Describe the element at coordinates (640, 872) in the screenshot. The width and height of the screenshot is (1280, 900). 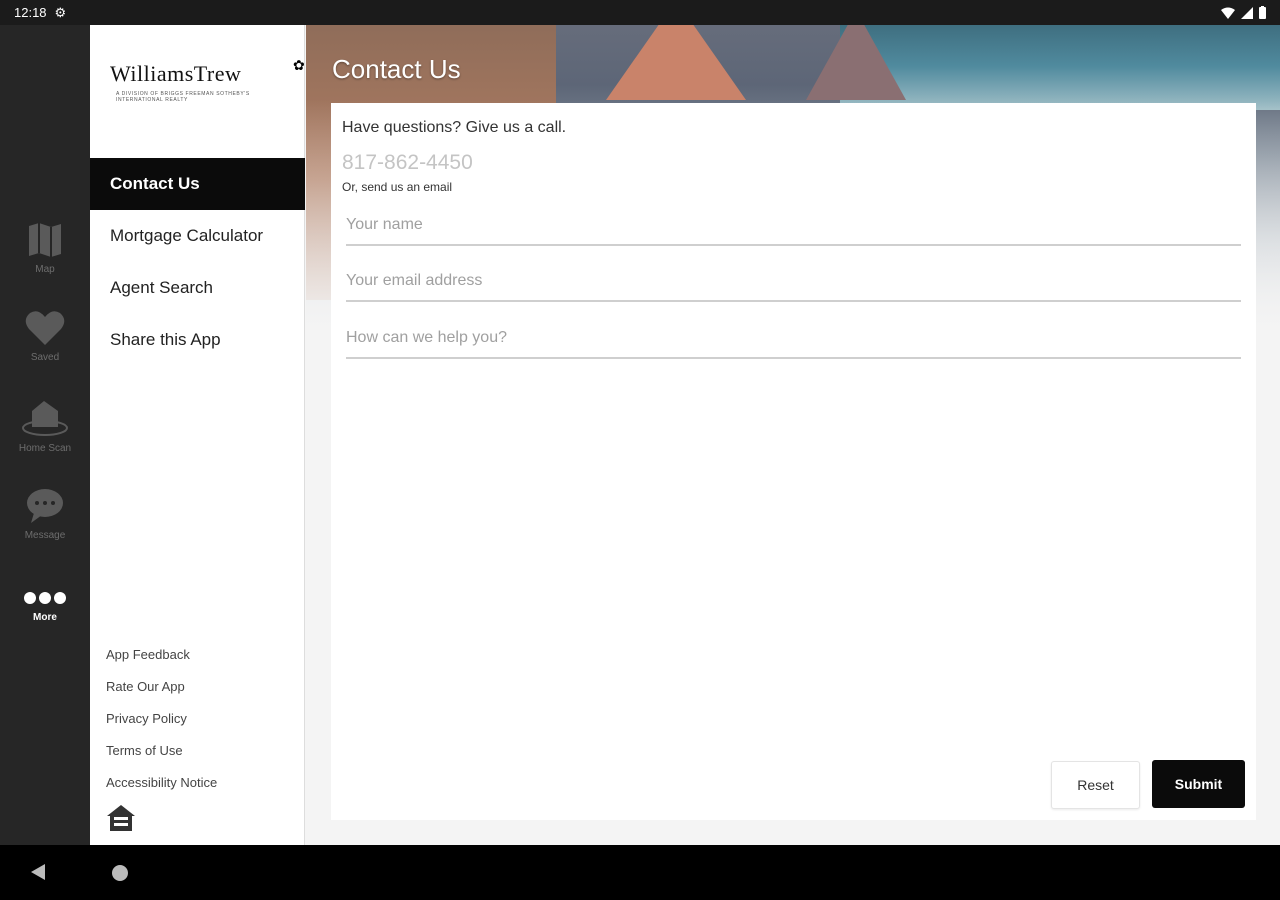
I see `system-nav-bar` at that location.